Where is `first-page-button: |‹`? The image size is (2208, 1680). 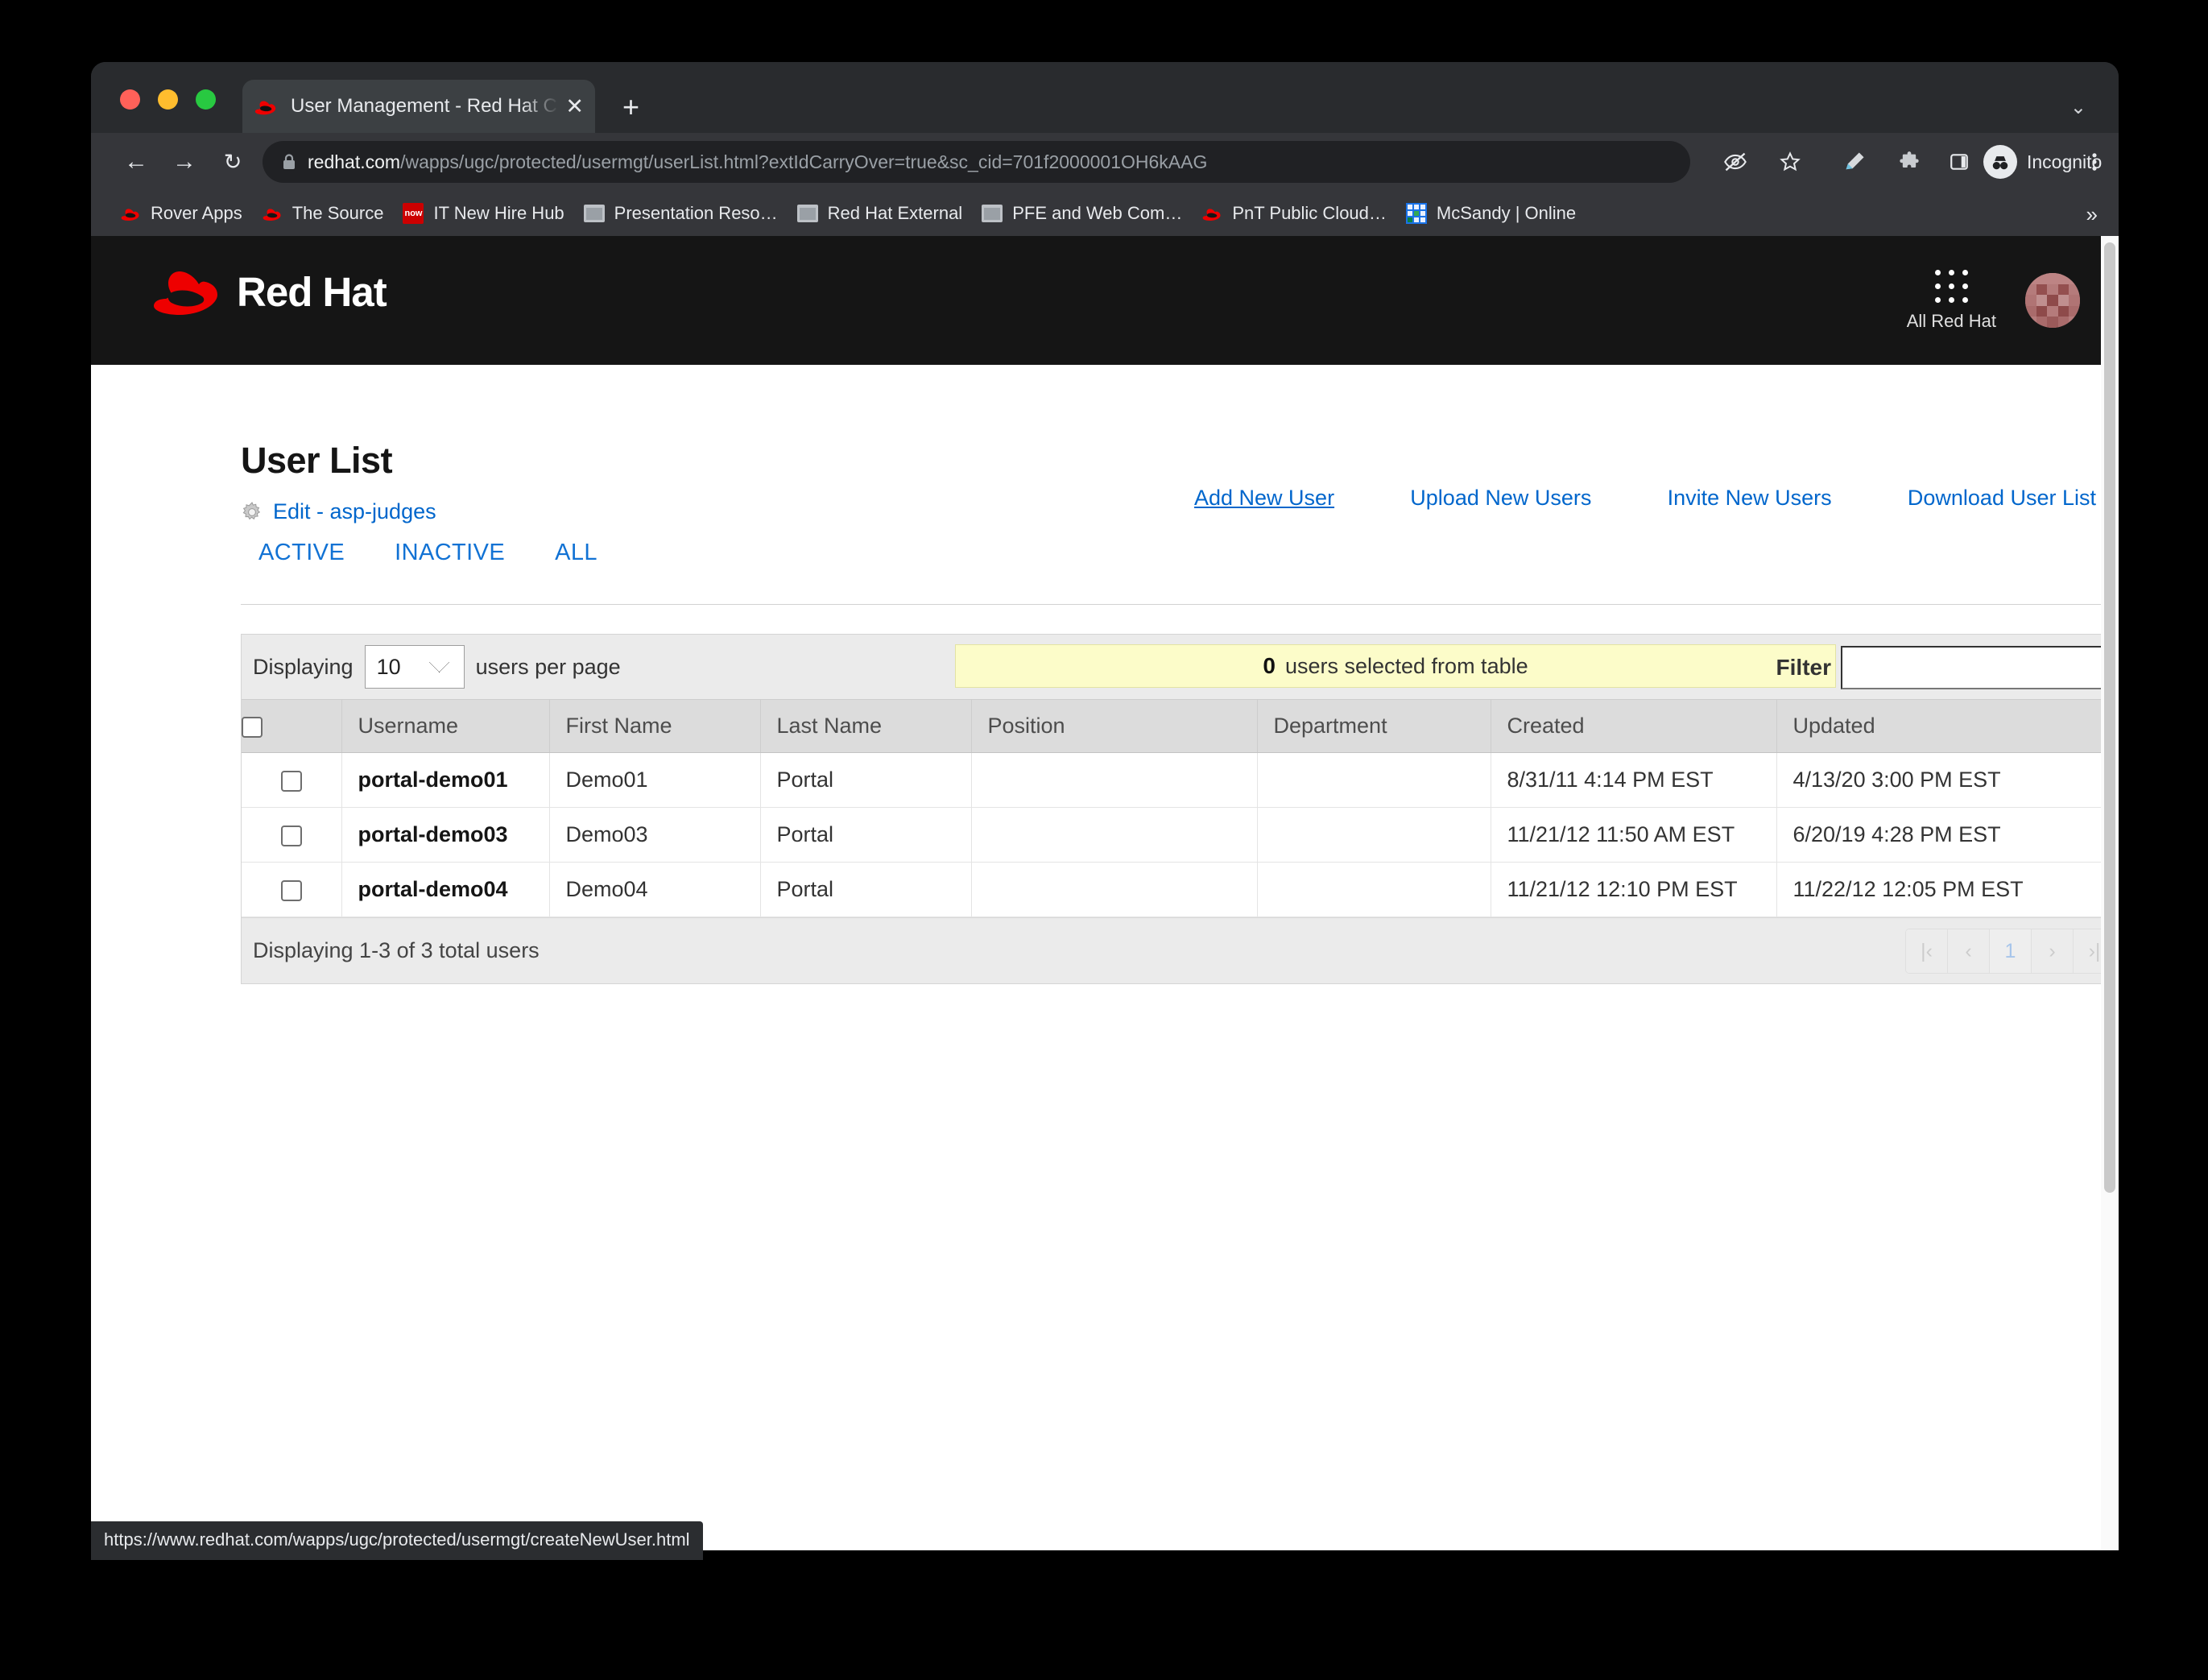 first-page-button: |‹ is located at coordinates (1927, 951).